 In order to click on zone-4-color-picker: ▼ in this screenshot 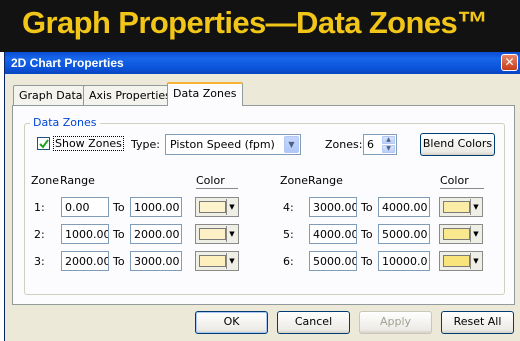, I will do `click(461, 207)`.